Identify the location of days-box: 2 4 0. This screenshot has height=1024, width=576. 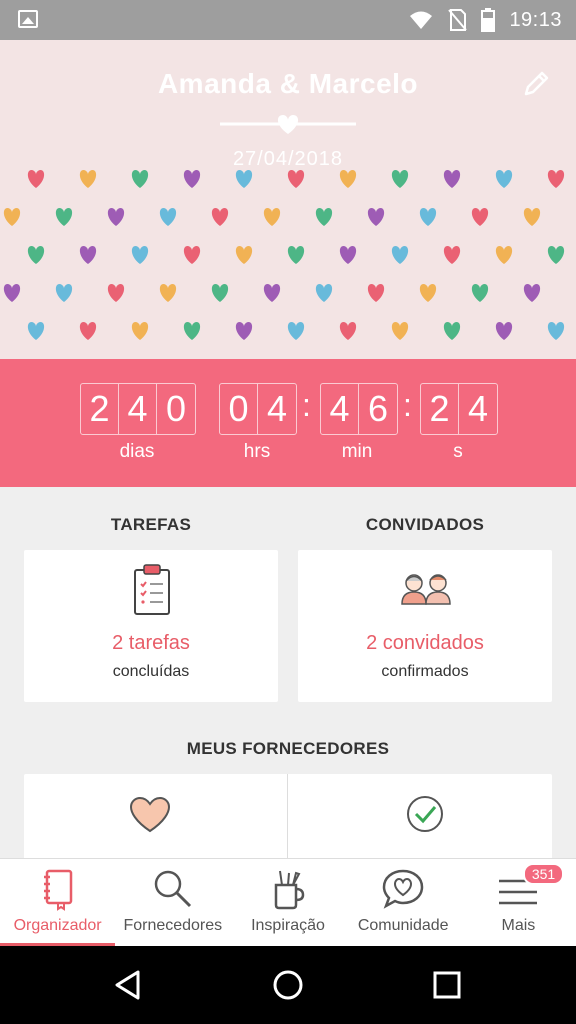
(138, 409).